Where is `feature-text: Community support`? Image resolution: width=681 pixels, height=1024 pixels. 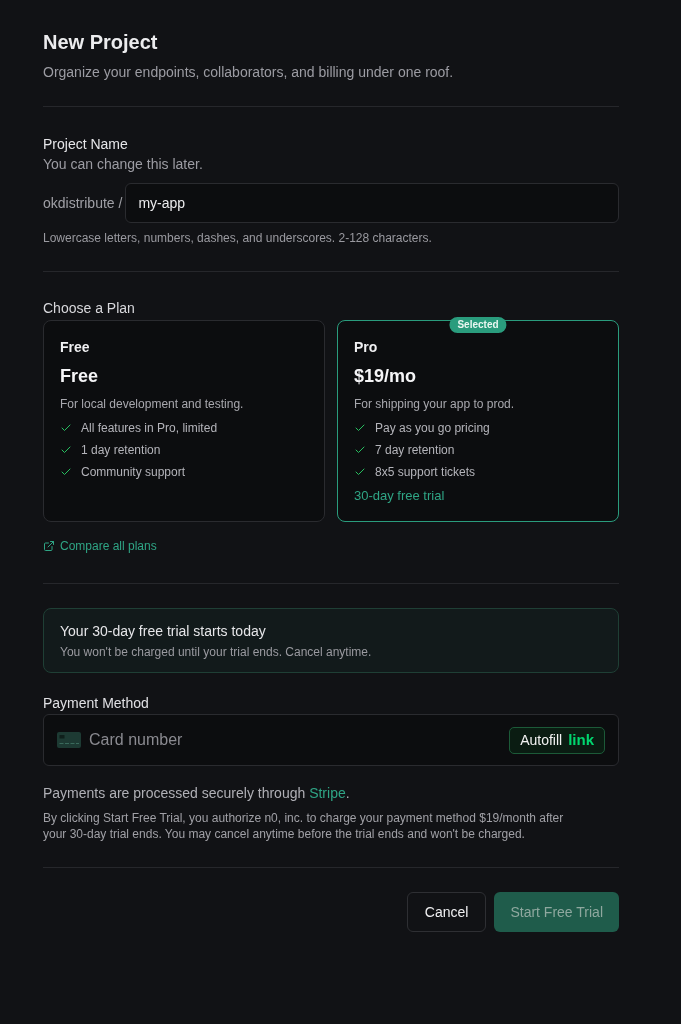 feature-text: Community support is located at coordinates (133, 472).